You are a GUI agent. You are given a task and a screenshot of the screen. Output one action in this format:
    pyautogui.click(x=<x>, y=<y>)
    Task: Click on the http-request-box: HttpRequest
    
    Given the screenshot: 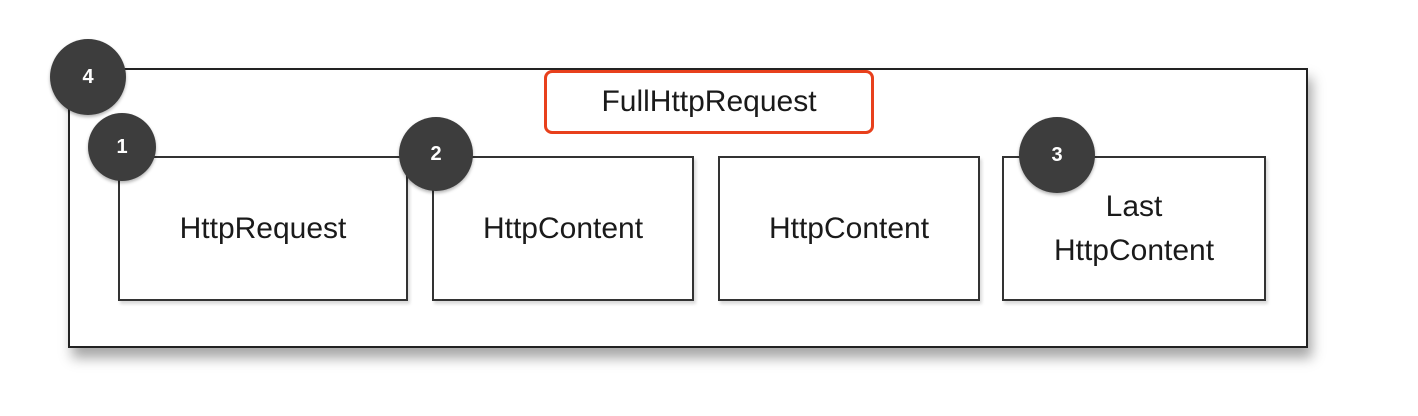 What is the action you would take?
    pyautogui.click(x=263, y=228)
    